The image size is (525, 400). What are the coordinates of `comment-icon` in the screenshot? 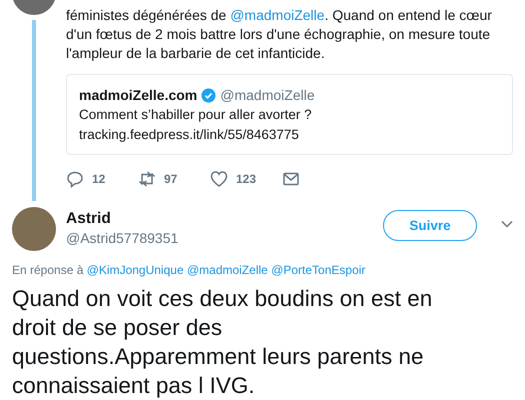 It's located at (75, 179).